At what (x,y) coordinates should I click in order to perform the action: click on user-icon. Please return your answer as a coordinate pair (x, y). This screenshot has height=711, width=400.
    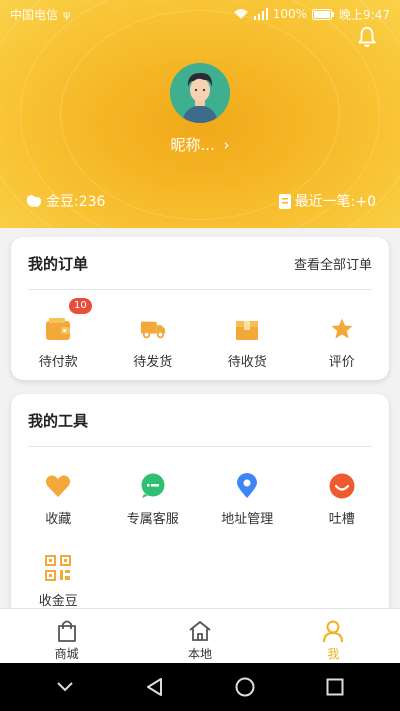
    Looking at the image, I should click on (333, 631).